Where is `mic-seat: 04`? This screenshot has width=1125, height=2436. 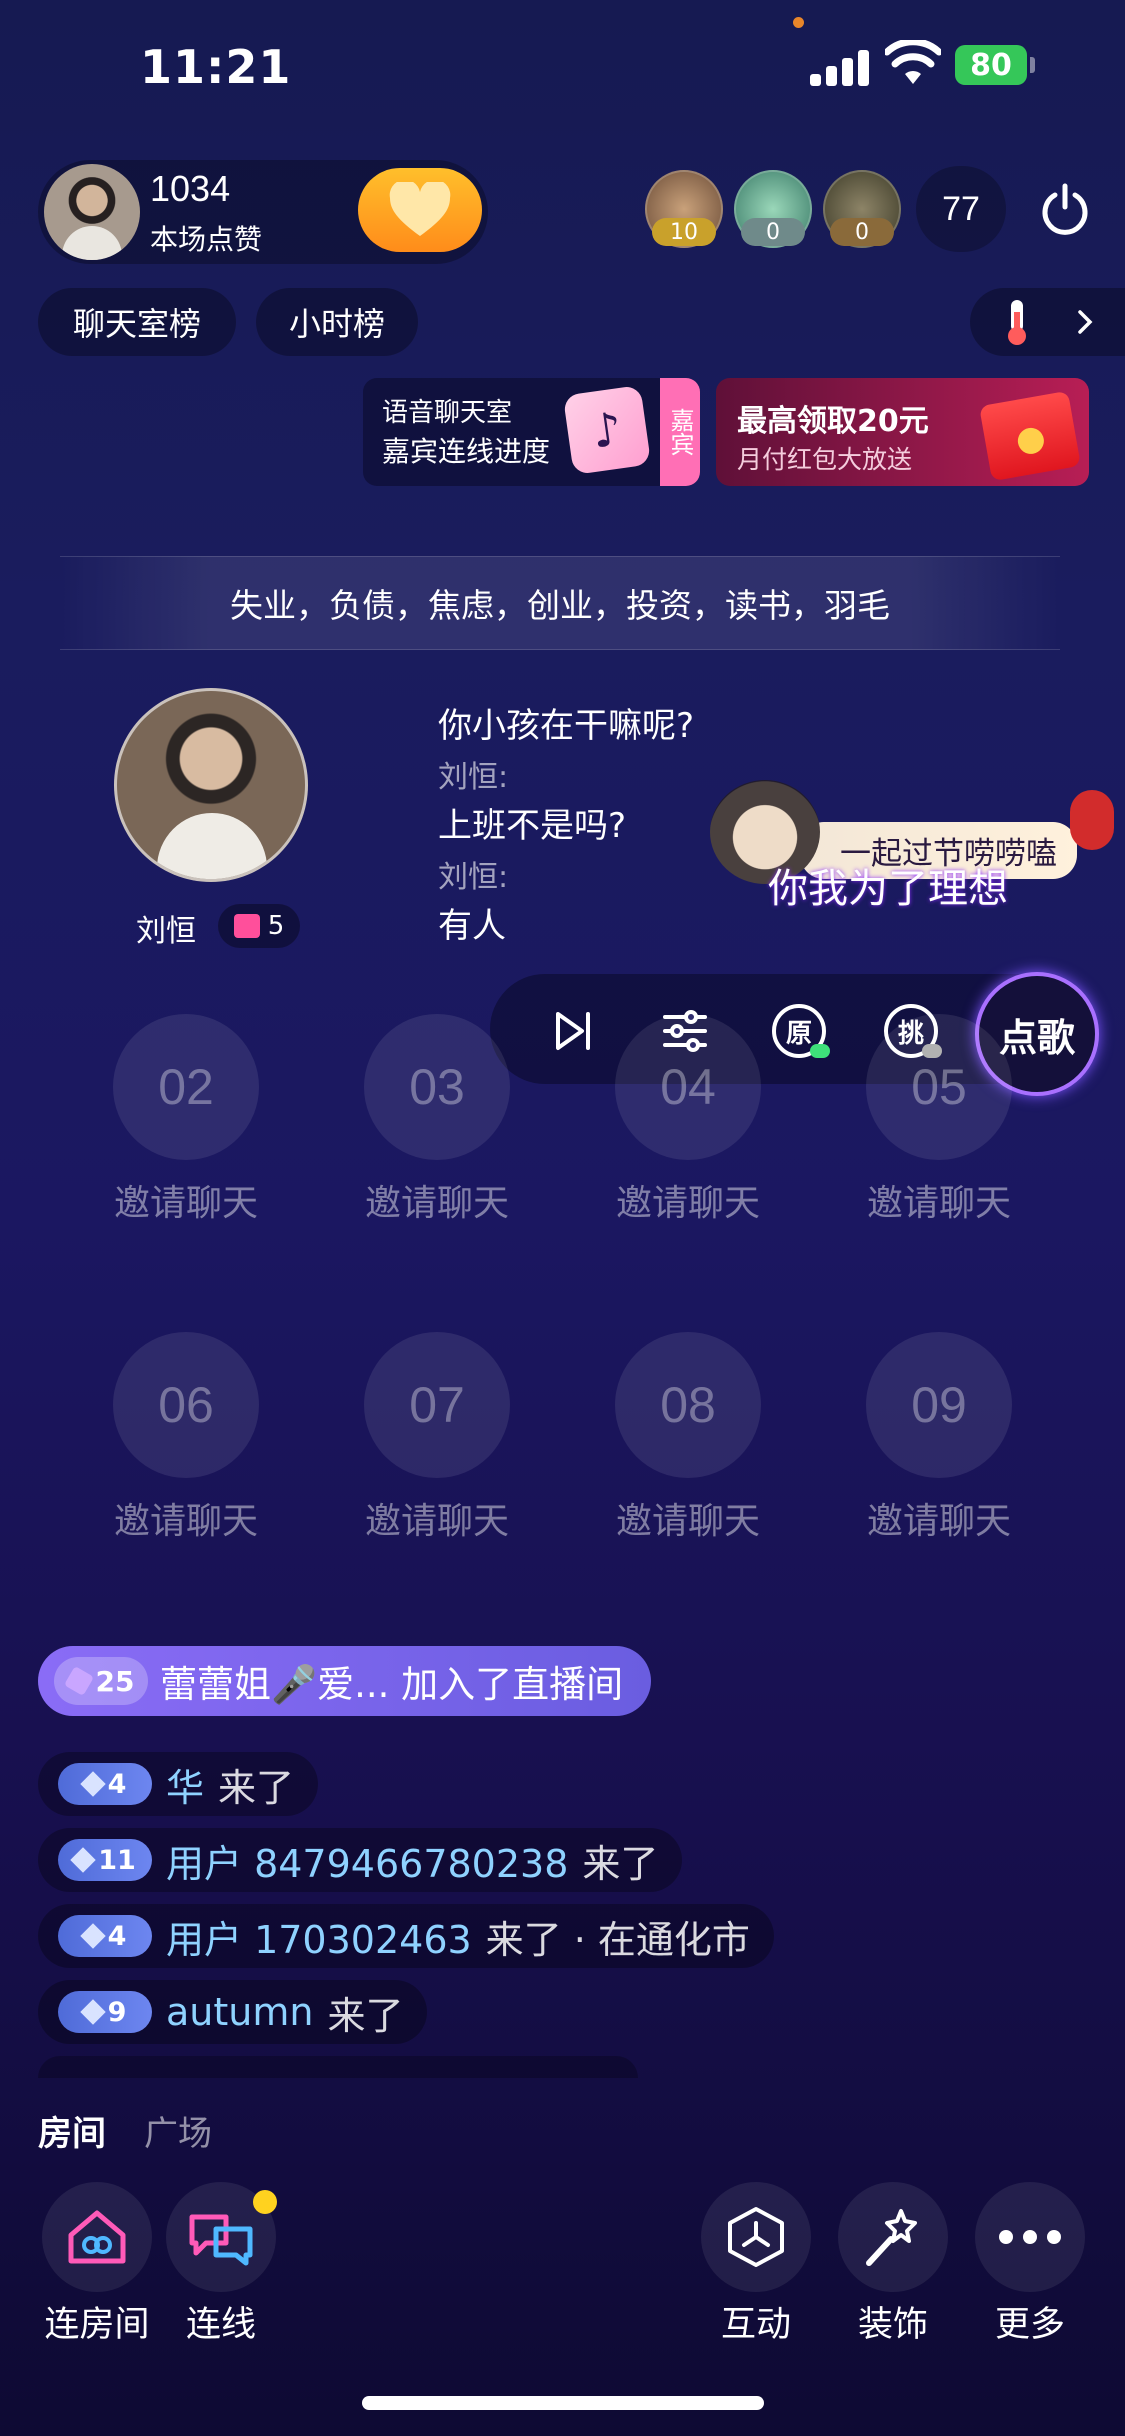
mic-seat: 04 is located at coordinates (688, 1087).